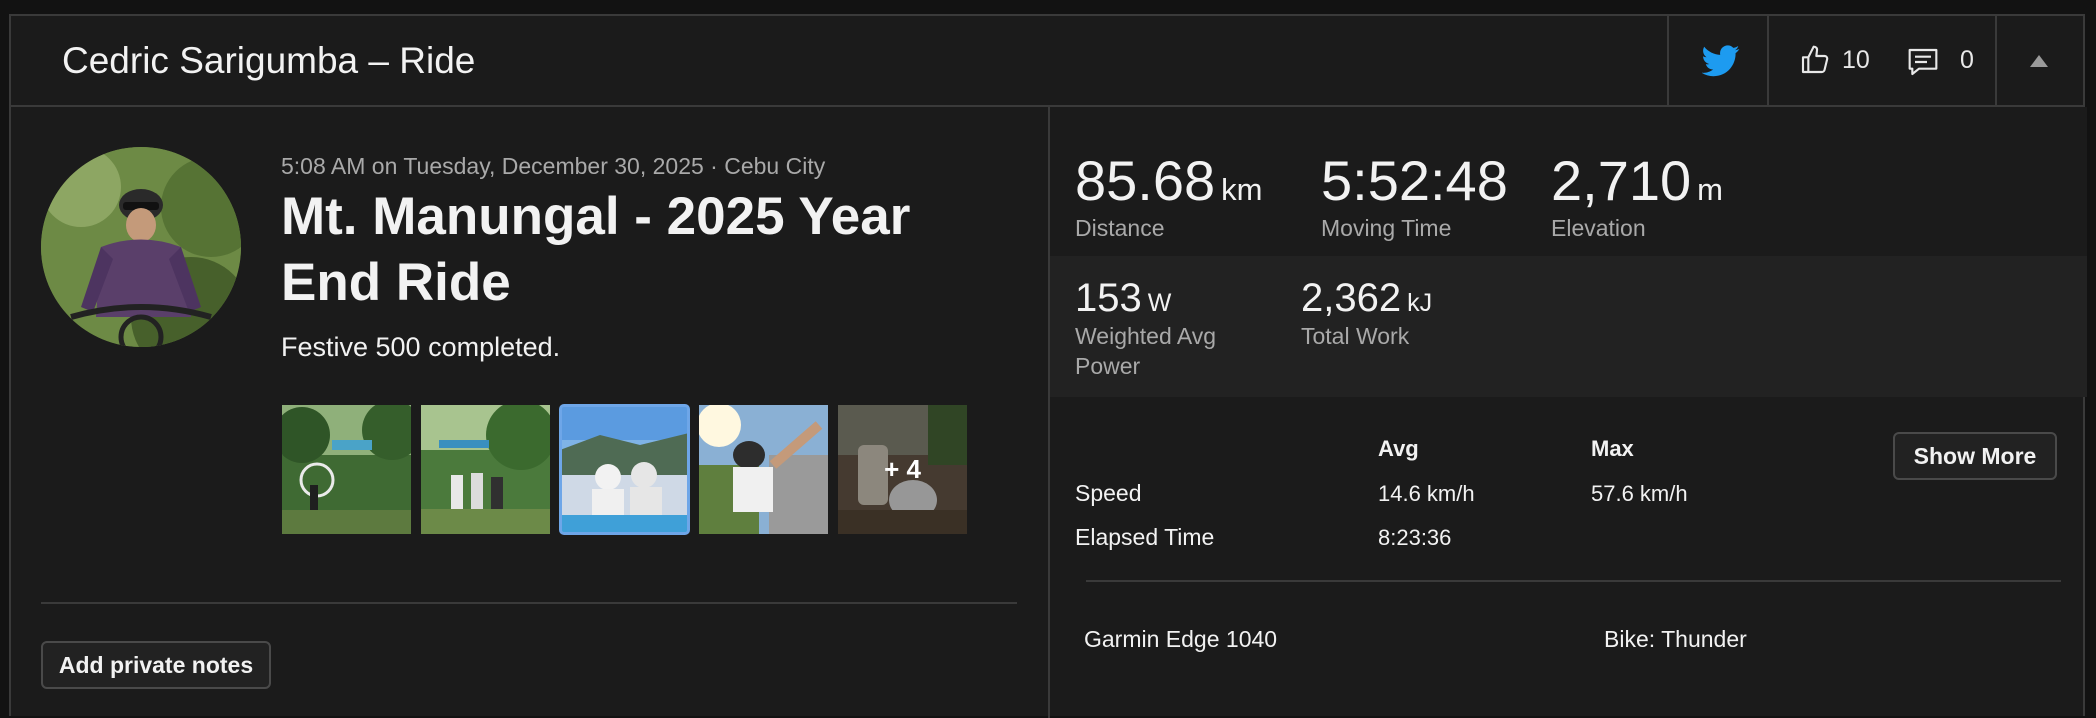 This screenshot has height=718, width=2096. What do you see at coordinates (1621, 180) in the screenshot?
I see `elevation-value: 2,710` at bounding box center [1621, 180].